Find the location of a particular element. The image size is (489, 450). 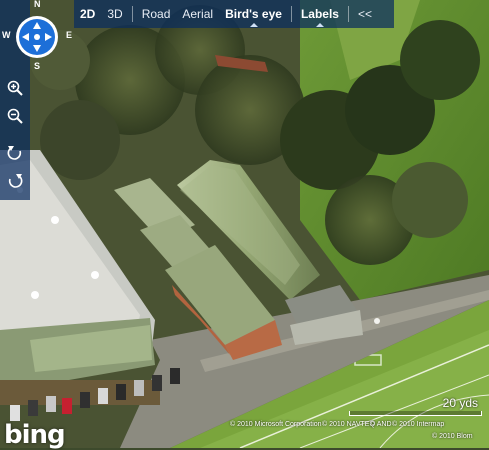

mode-2d-button: 2D is located at coordinates (87, 14).